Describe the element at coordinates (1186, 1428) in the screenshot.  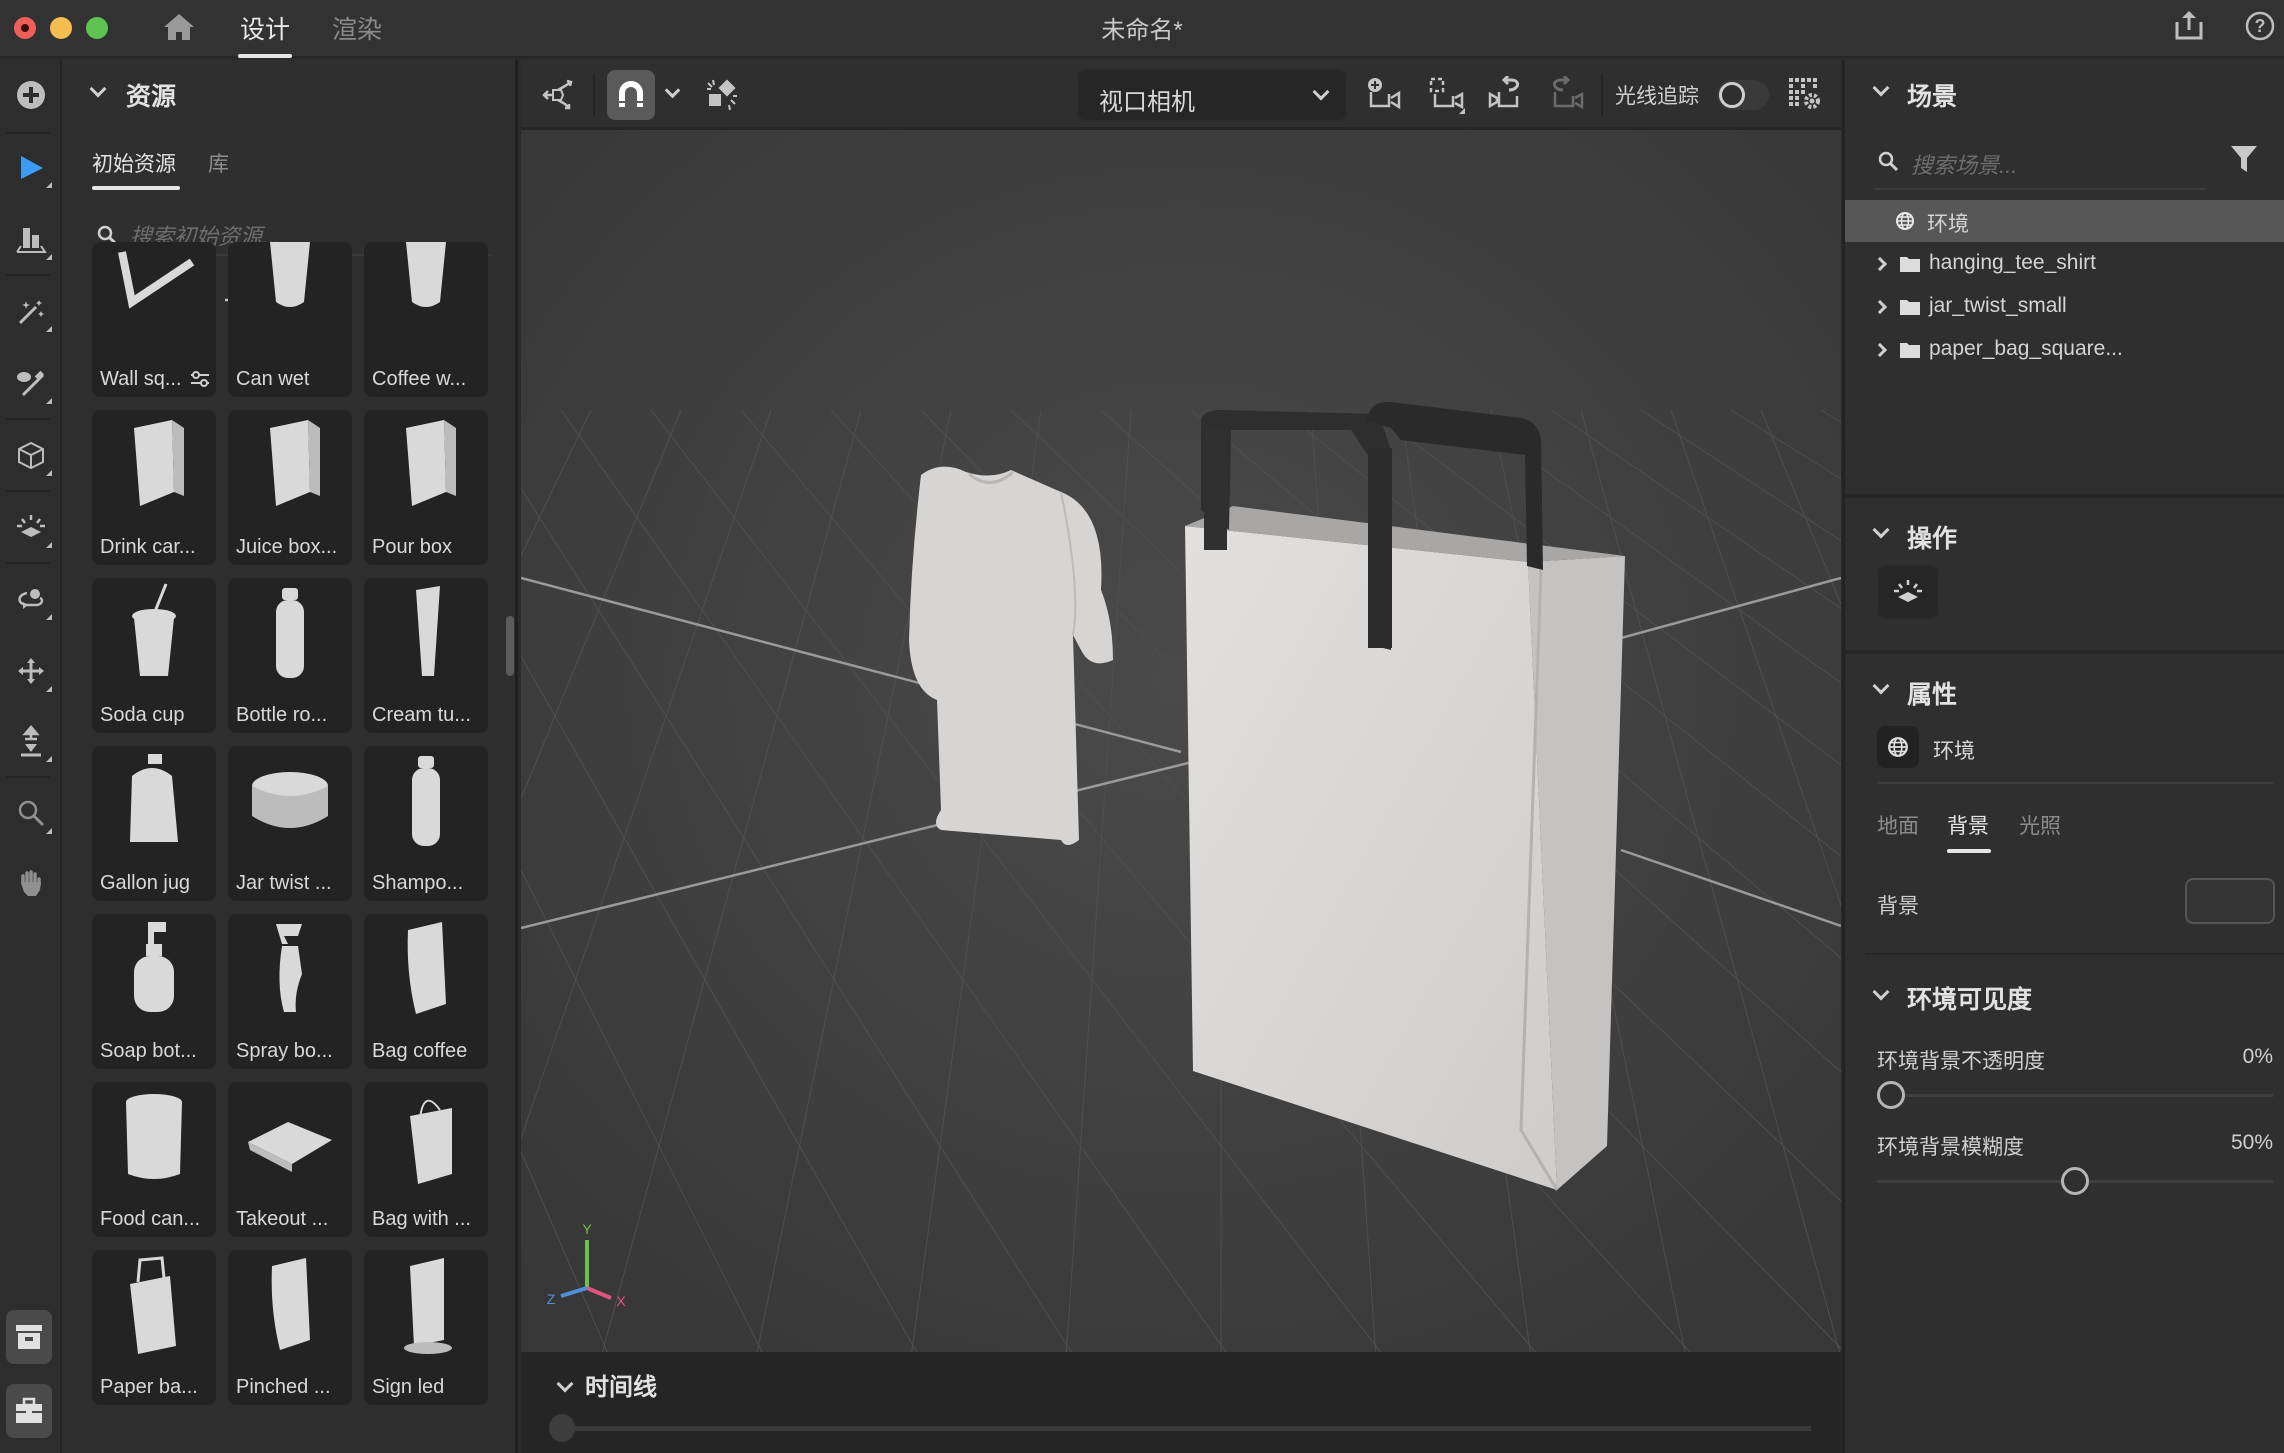
I see `timeline-track` at that location.